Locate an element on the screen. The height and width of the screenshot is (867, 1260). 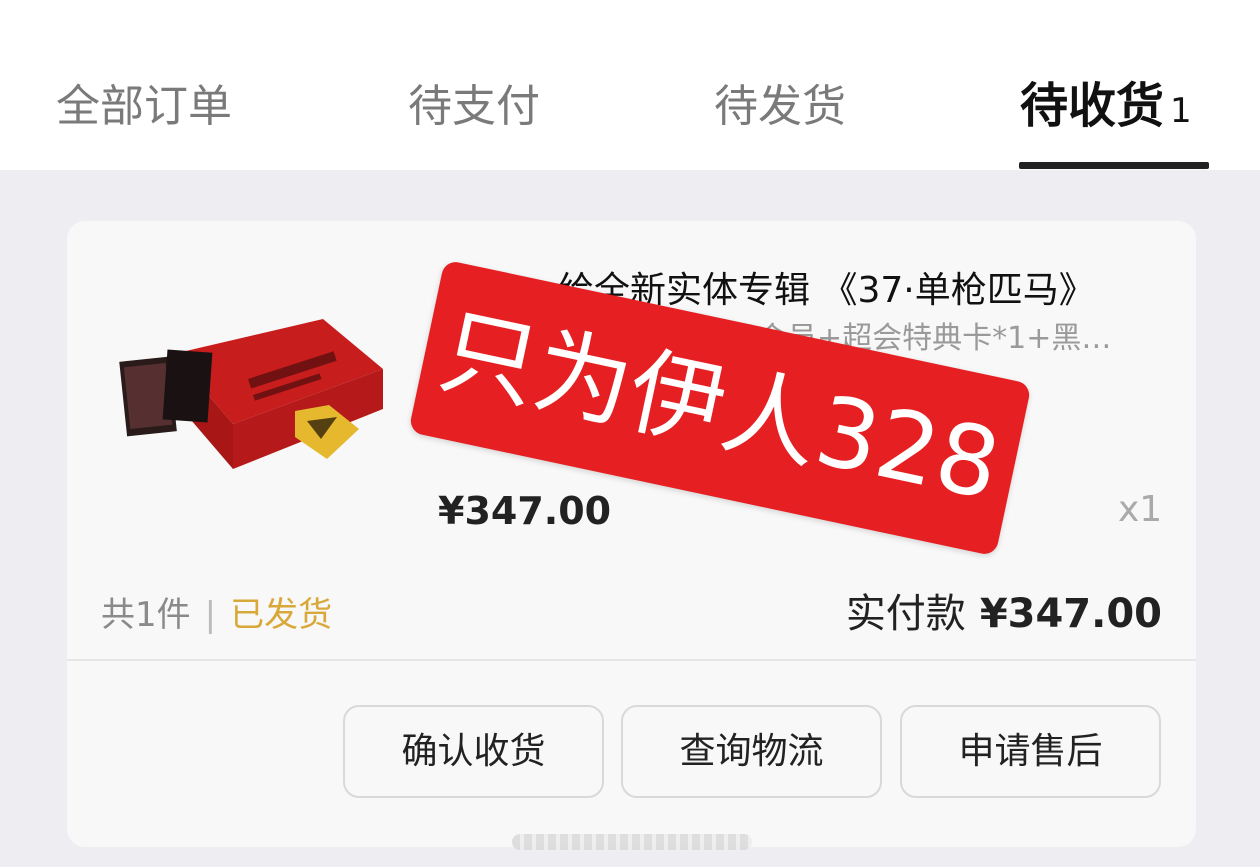
track-logistics-button: 查询物流 is located at coordinates (751, 751).